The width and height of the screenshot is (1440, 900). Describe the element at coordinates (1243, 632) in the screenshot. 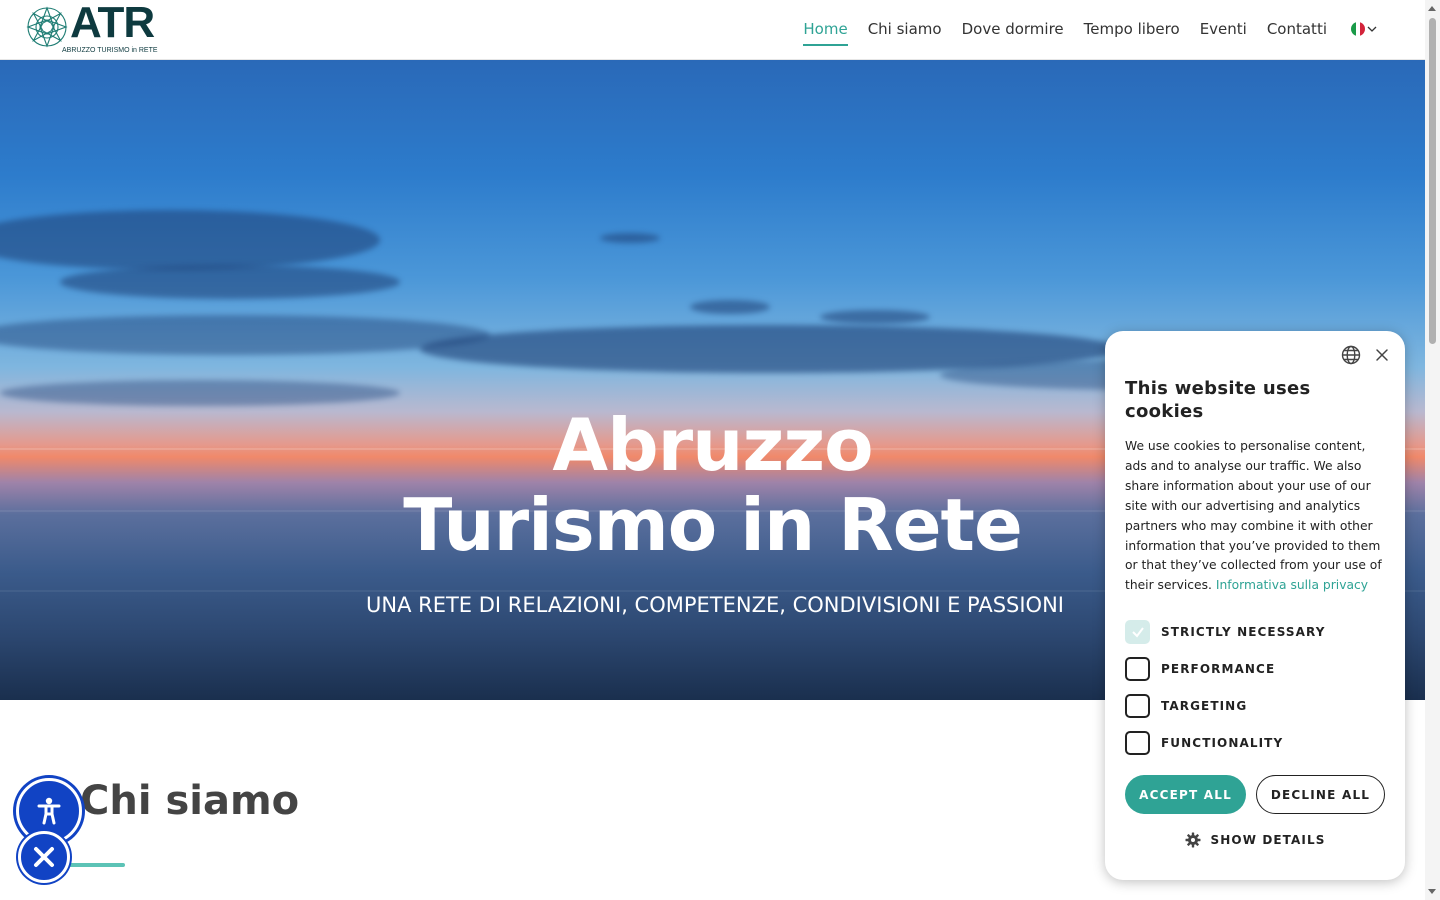

I see `cookie-option-label: STRICTLY NECESSARY` at that location.